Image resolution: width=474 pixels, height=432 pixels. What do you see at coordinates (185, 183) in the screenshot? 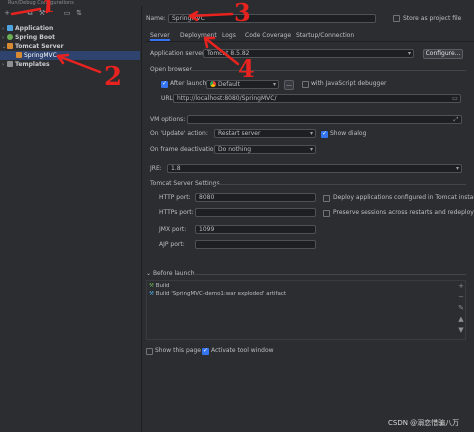
I see `tomcat-settings-label: Tomcat Server Settings` at bounding box center [185, 183].